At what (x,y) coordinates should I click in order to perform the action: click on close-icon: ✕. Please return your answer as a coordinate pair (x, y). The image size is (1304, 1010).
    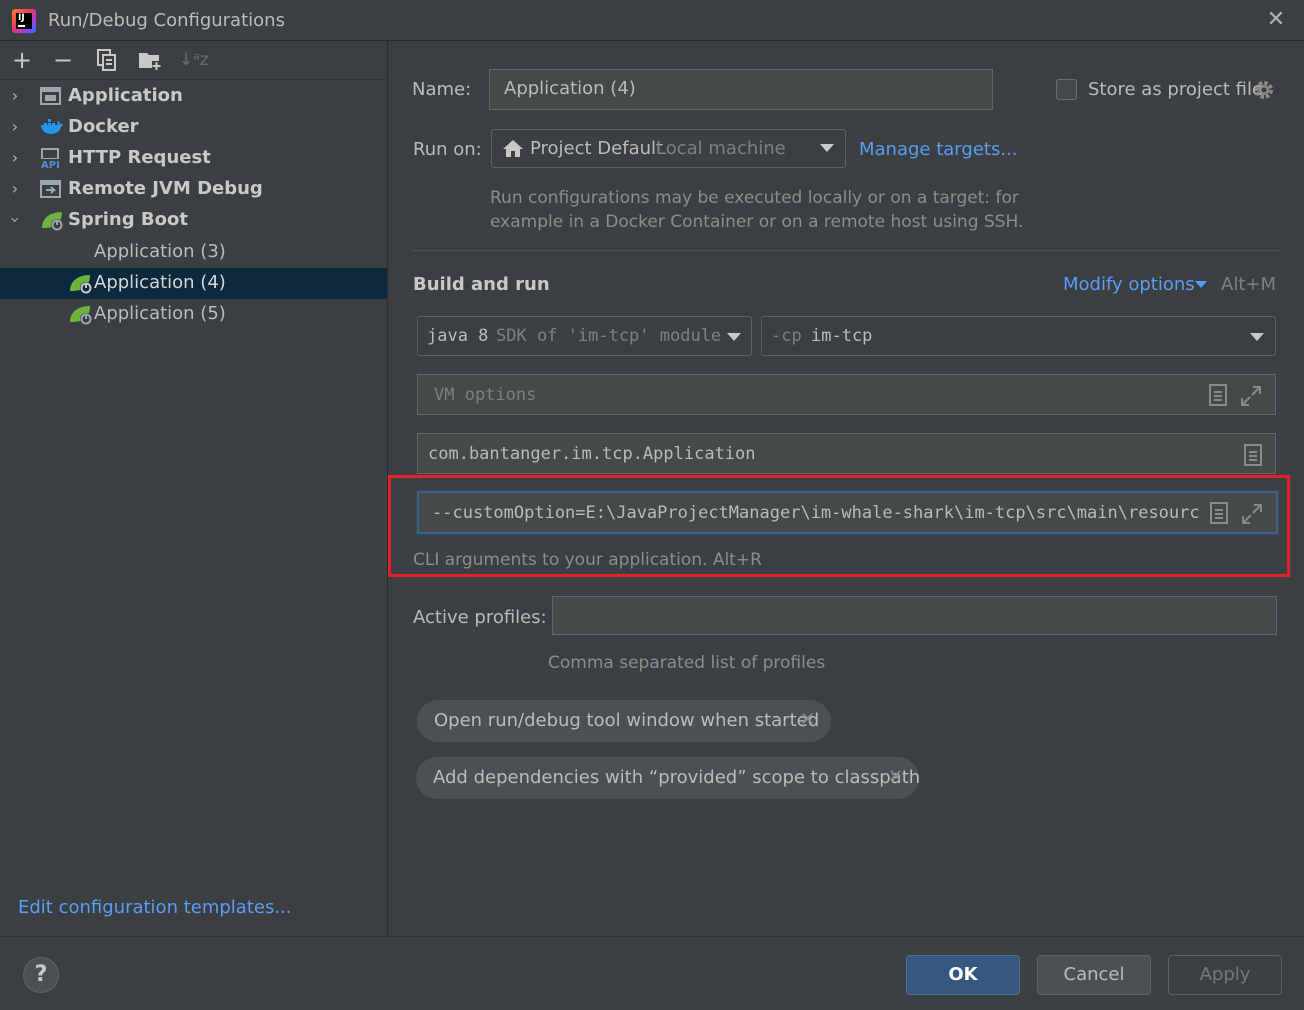
    Looking at the image, I should click on (1276, 20).